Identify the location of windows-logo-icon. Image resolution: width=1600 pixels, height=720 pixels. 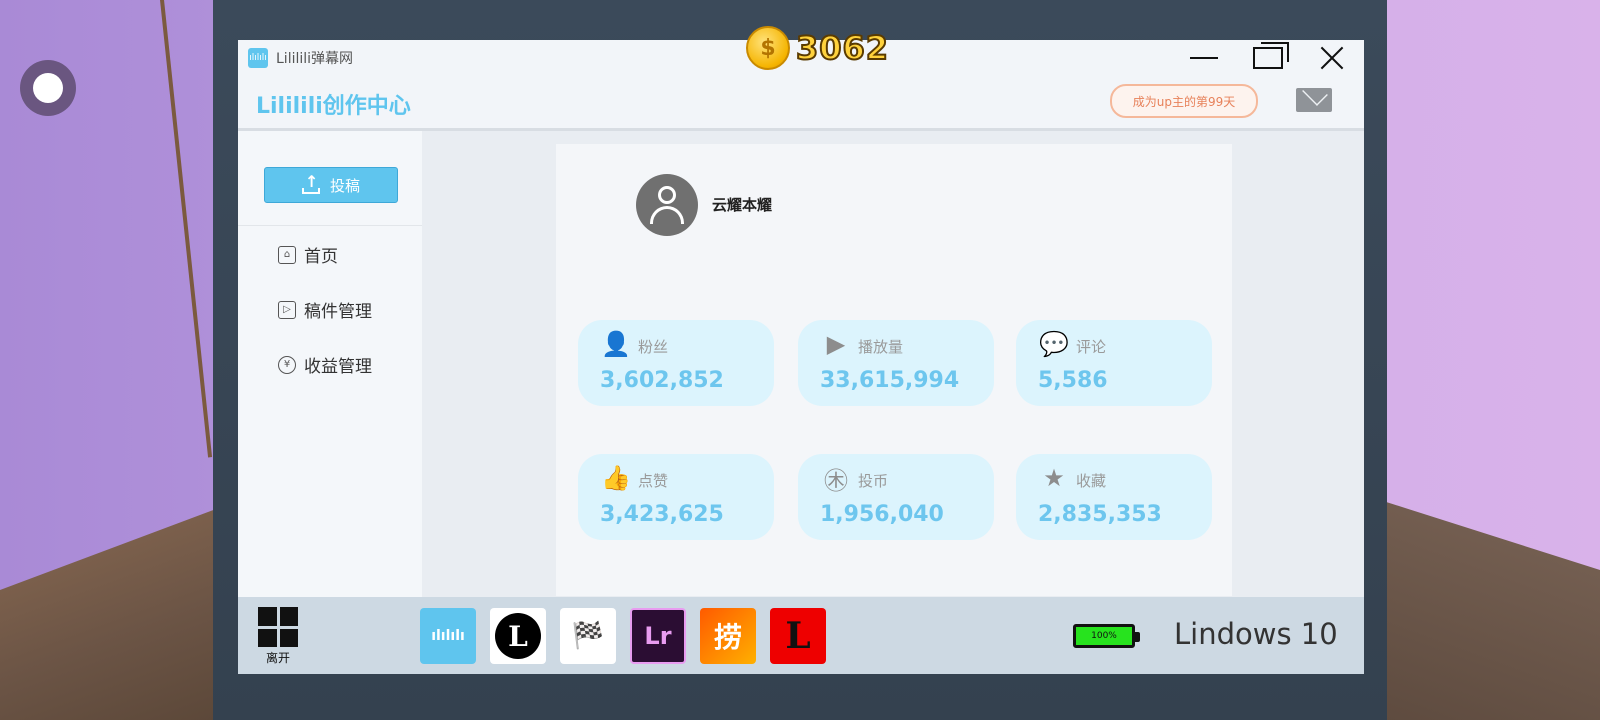
(278, 627).